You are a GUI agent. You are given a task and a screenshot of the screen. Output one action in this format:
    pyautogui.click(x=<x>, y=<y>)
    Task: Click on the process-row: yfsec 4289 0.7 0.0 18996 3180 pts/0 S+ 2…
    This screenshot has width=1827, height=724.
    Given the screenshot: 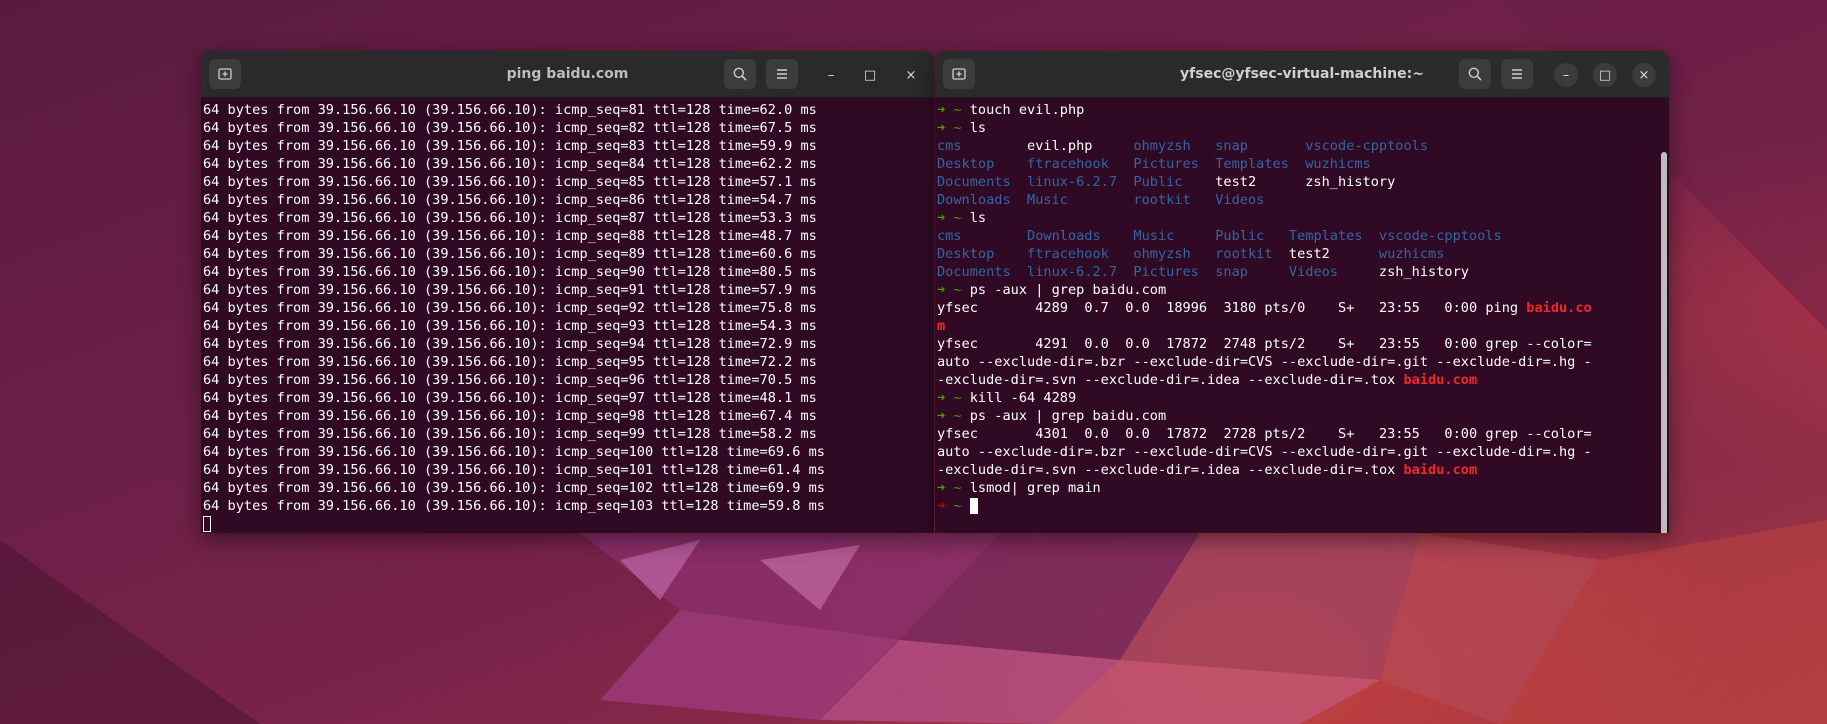 What is the action you would take?
    pyautogui.click(x=1302, y=308)
    